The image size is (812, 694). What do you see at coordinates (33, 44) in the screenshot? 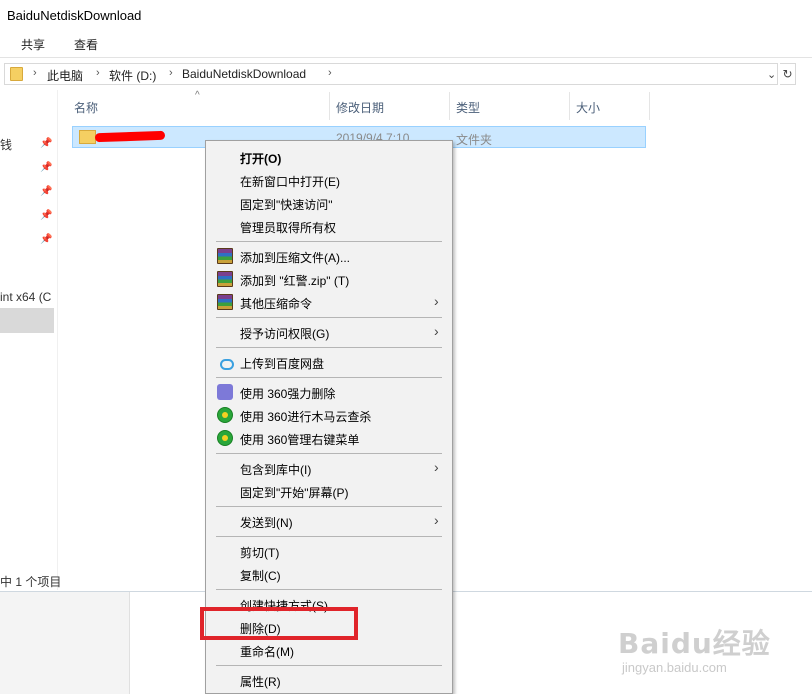
I see `tab-share: 共享` at bounding box center [33, 44].